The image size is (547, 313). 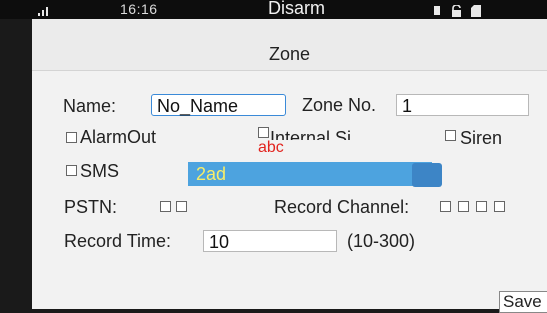 I want to click on sms-checkbox, so click(x=71, y=170).